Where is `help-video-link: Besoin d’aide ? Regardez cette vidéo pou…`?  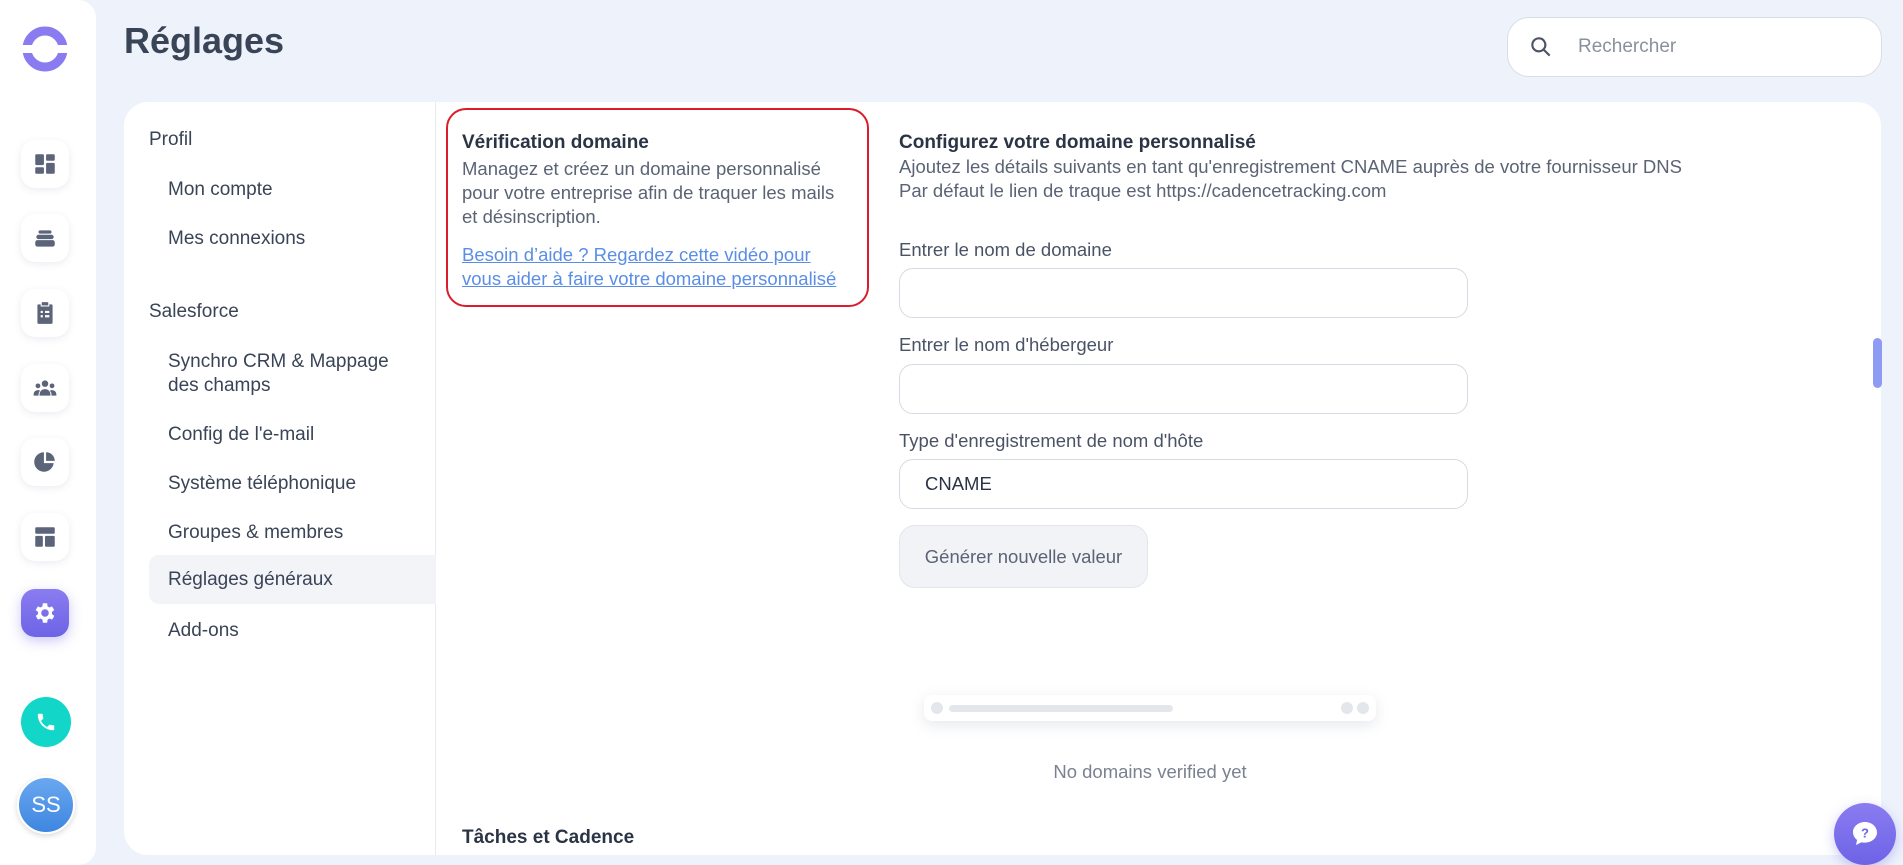 help-video-link: Besoin d’aide ? Regardez cette vidéo pou… is located at coordinates (657, 267).